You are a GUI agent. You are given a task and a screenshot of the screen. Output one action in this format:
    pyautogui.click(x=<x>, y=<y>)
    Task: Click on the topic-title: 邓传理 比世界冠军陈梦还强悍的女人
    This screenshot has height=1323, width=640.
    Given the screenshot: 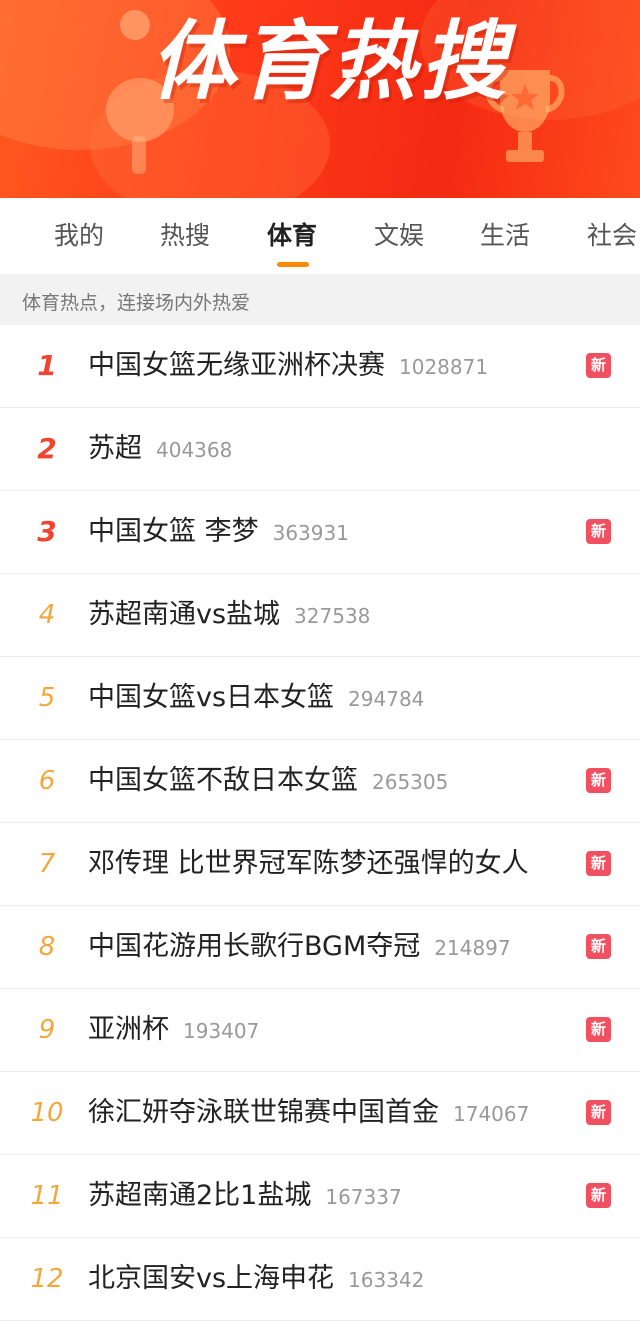 What is the action you would take?
    pyautogui.click(x=308, y=863)
    